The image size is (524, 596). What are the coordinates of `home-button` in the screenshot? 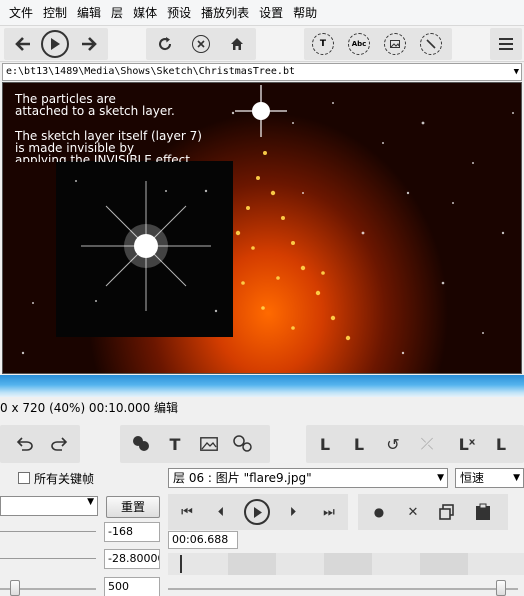 It's located at (237, 44).